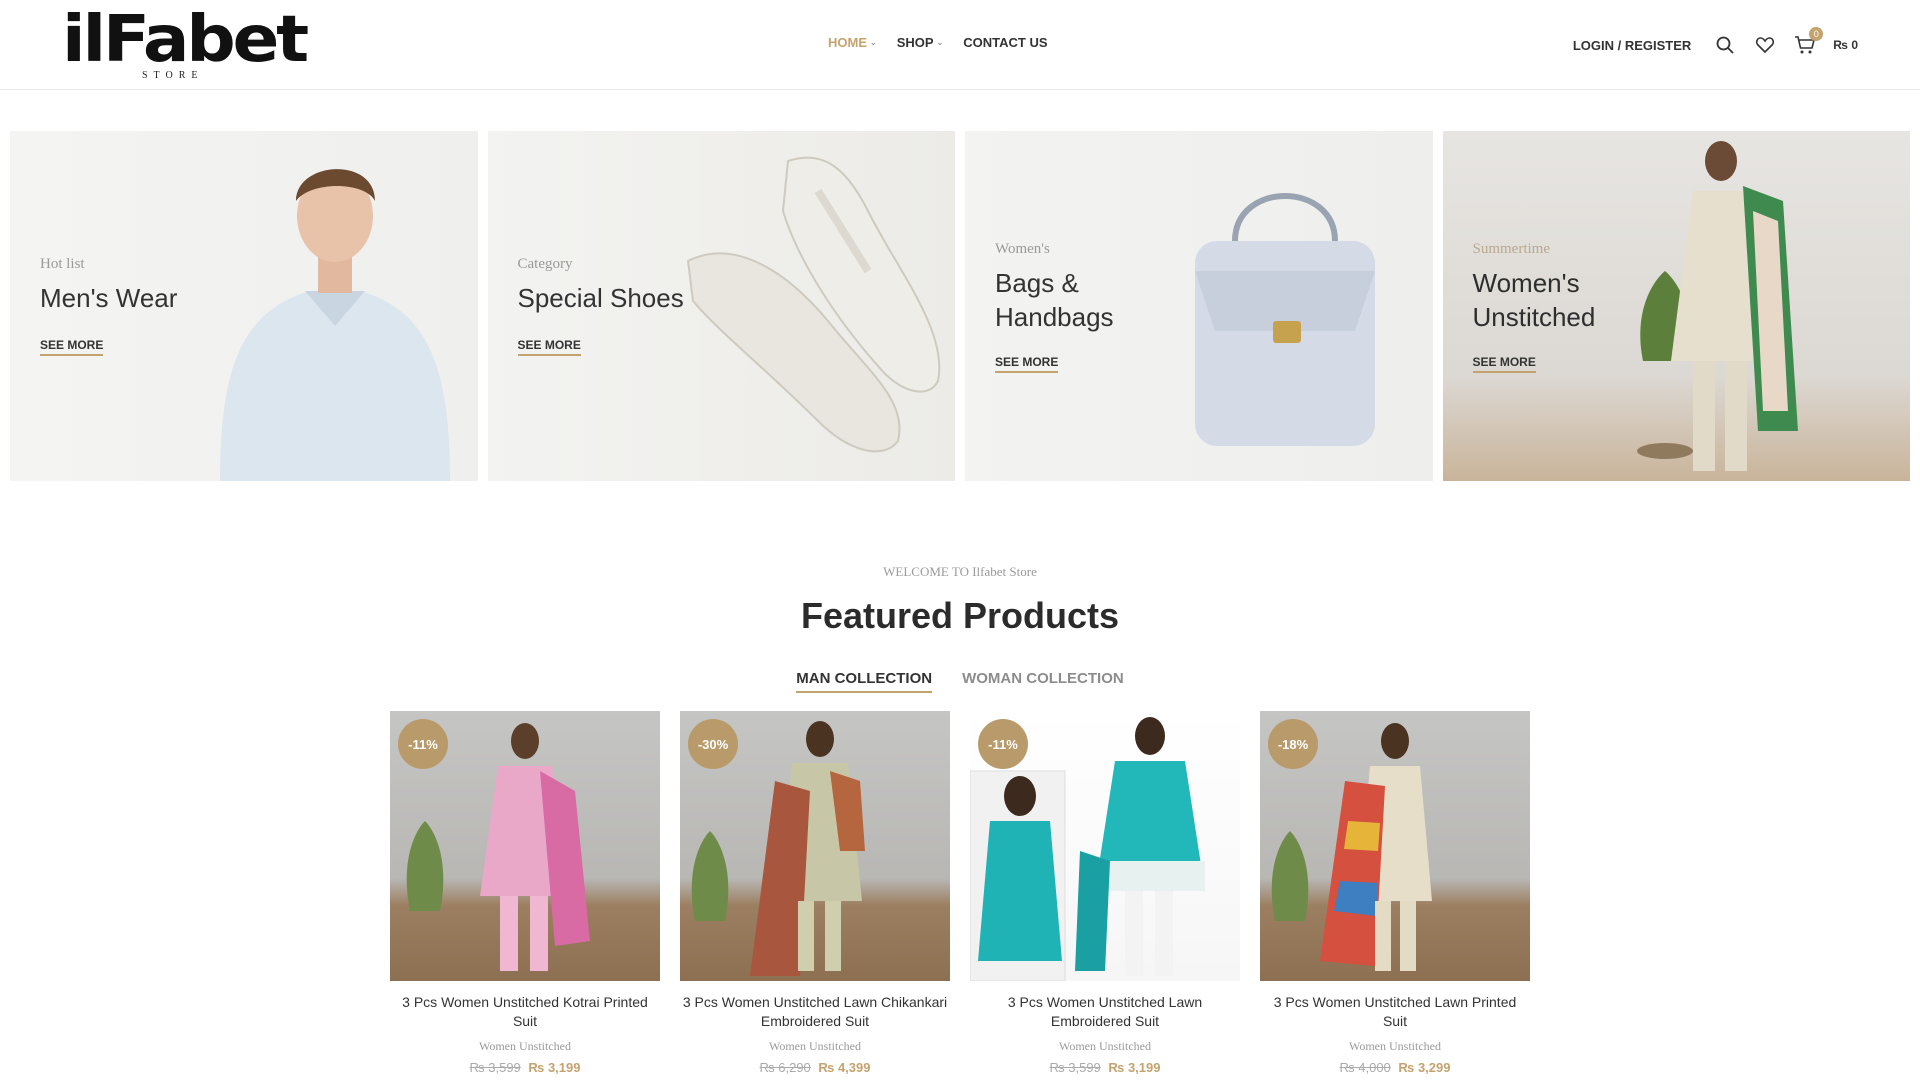 The image size is (1920, 1080). I want to click on cart-icon: 0, so click(1808, 42).